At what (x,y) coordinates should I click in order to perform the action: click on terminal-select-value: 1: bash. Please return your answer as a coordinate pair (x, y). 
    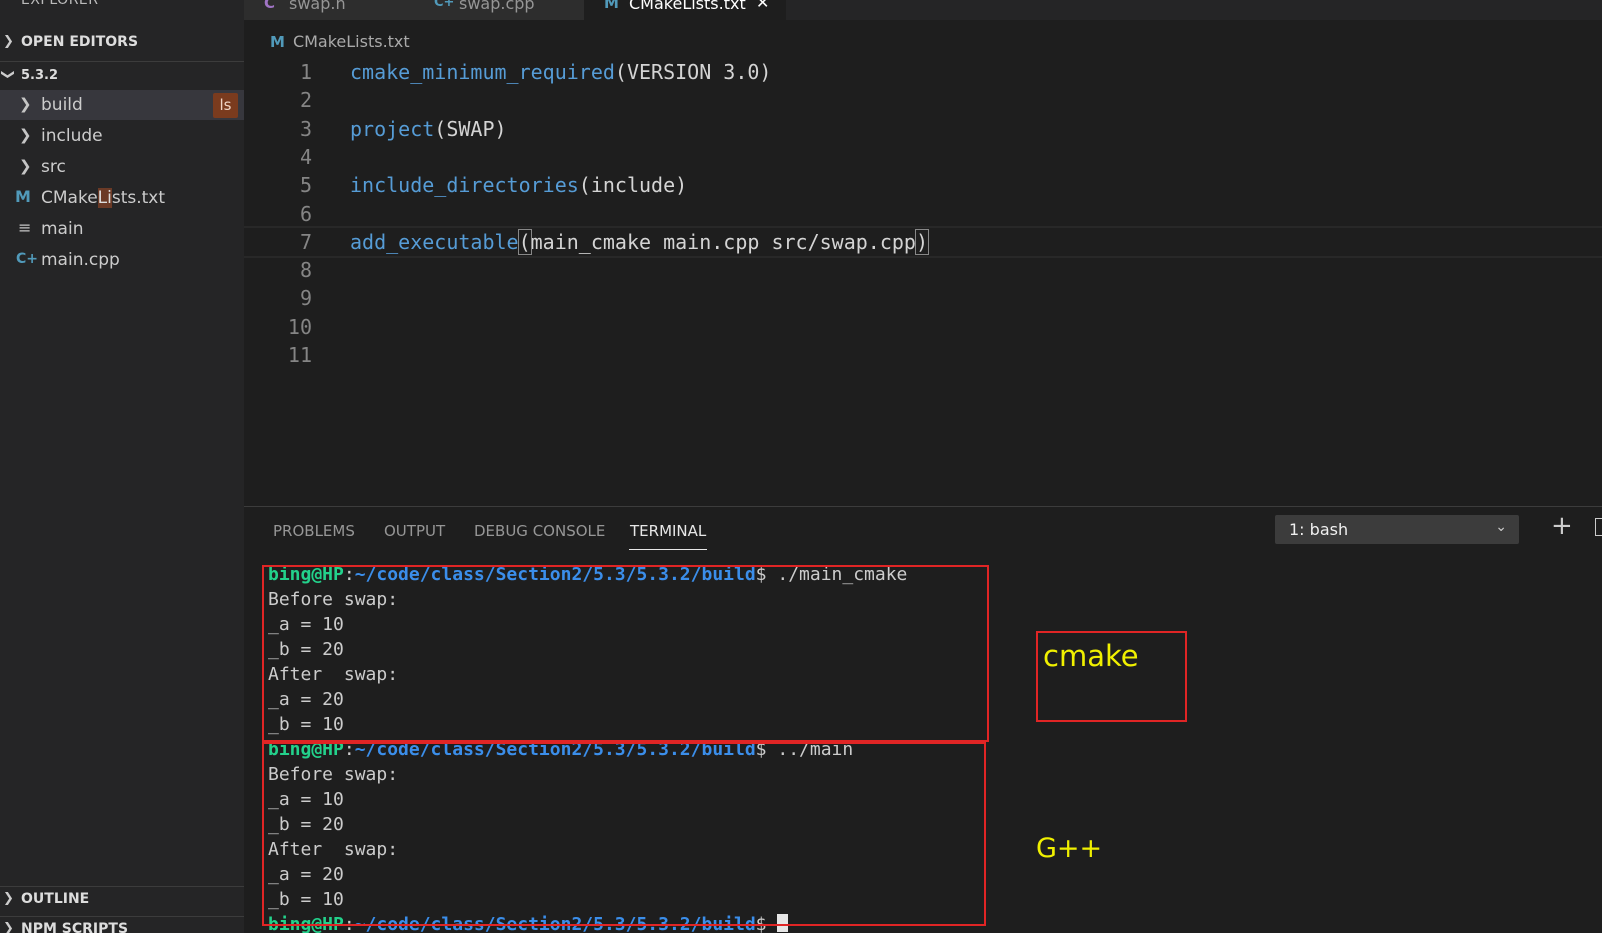
    Looking at the image, I should click on (1319, 529).